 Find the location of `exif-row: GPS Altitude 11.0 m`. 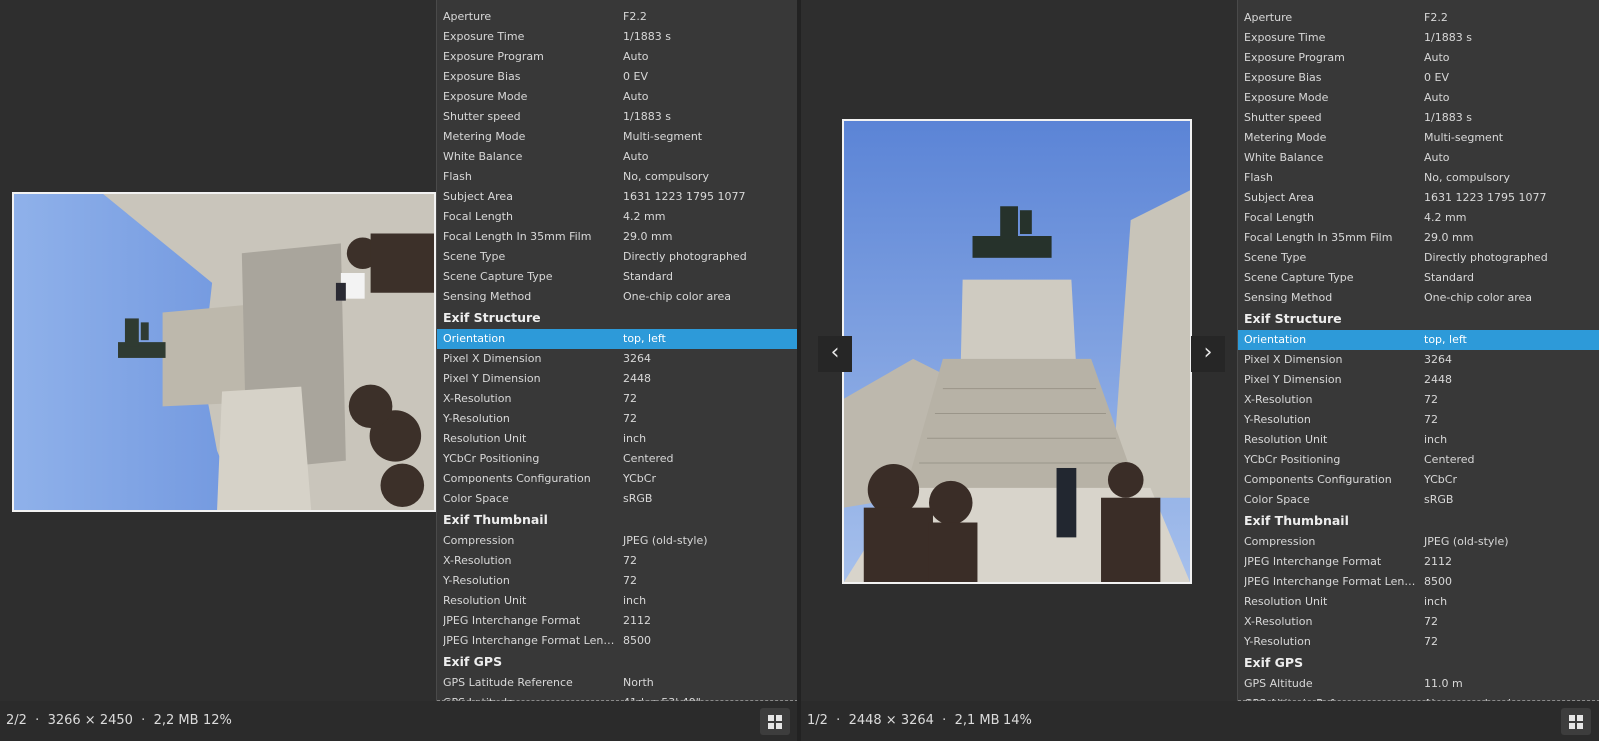

exif-row: GPS Altitude 11.0 m is located at coordinates (1418, 684).